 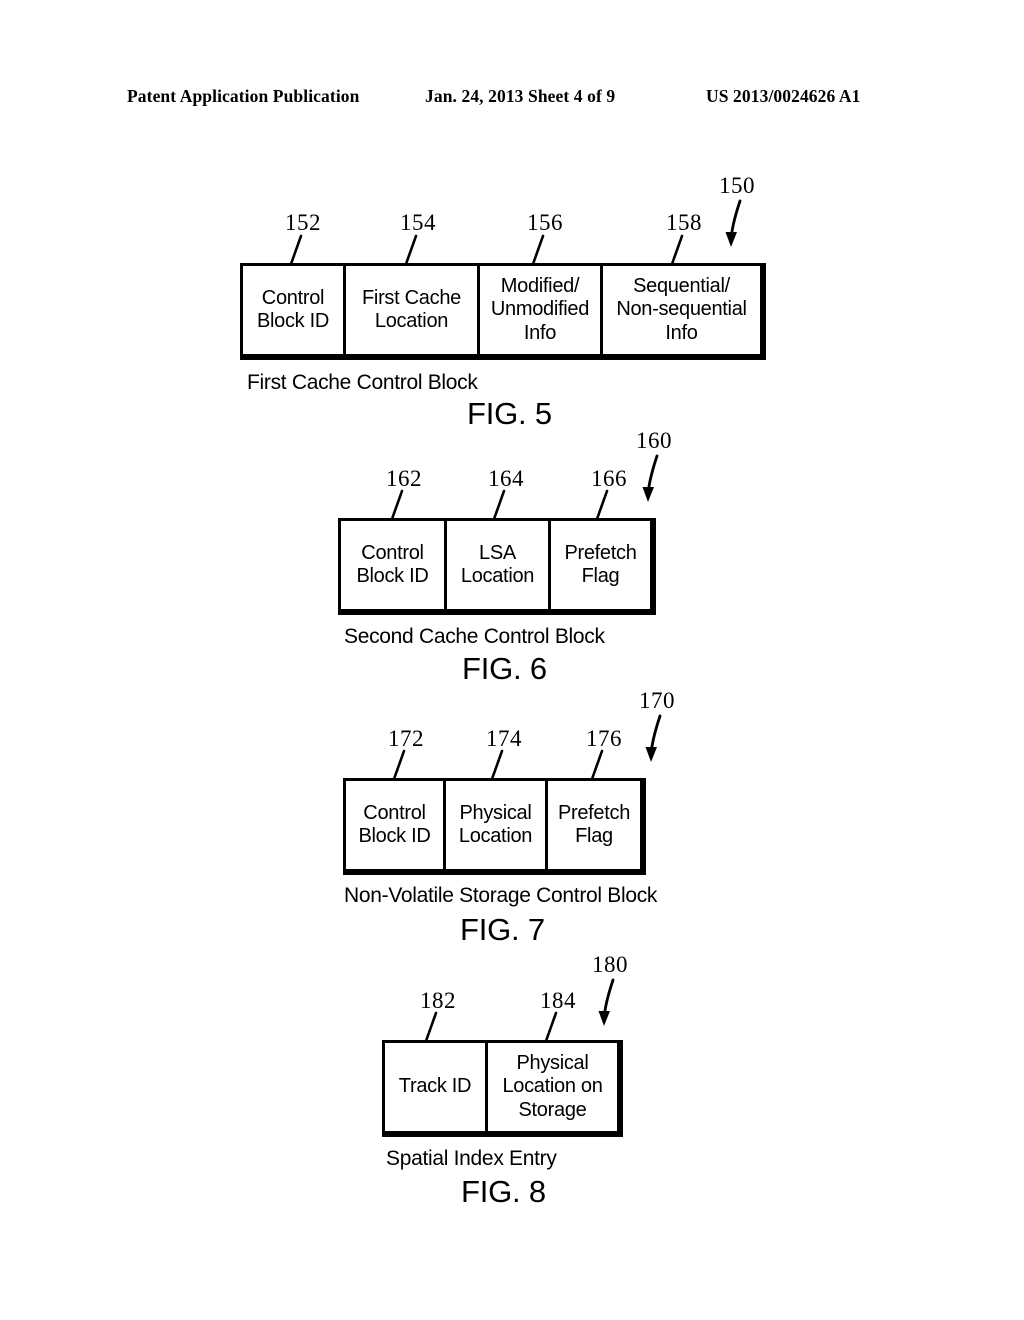 I want to click on cell-line: Unmodified, so click(x=540, y=309).